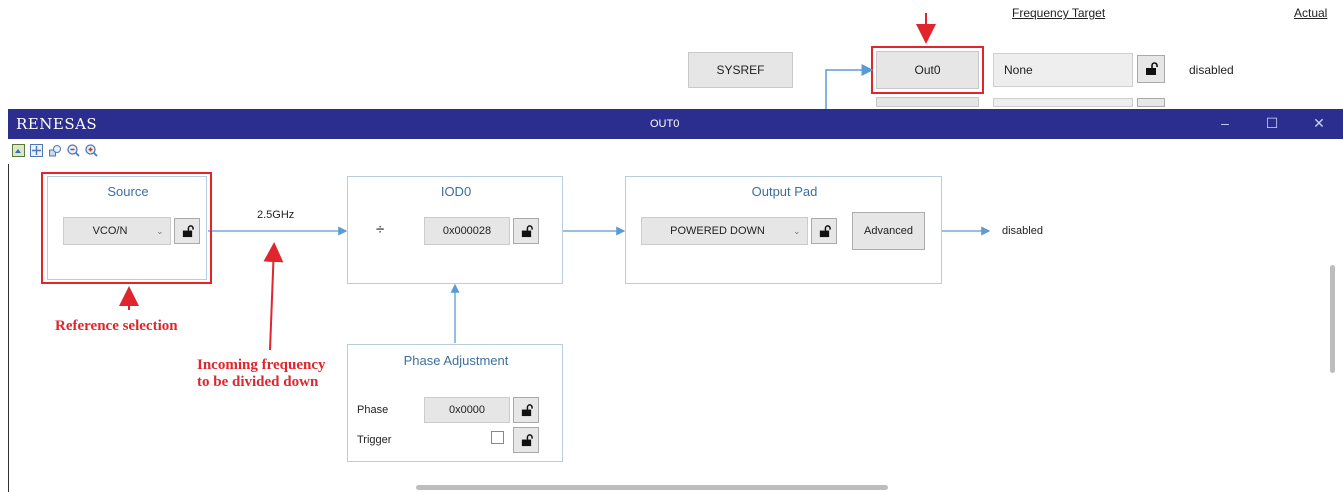 This screenshot has height=492, width=1343. What do you see at coordinates (1022, 231) in the screenshot?
I see `output-status-label: disabled` at bounding box center [1022, 231].